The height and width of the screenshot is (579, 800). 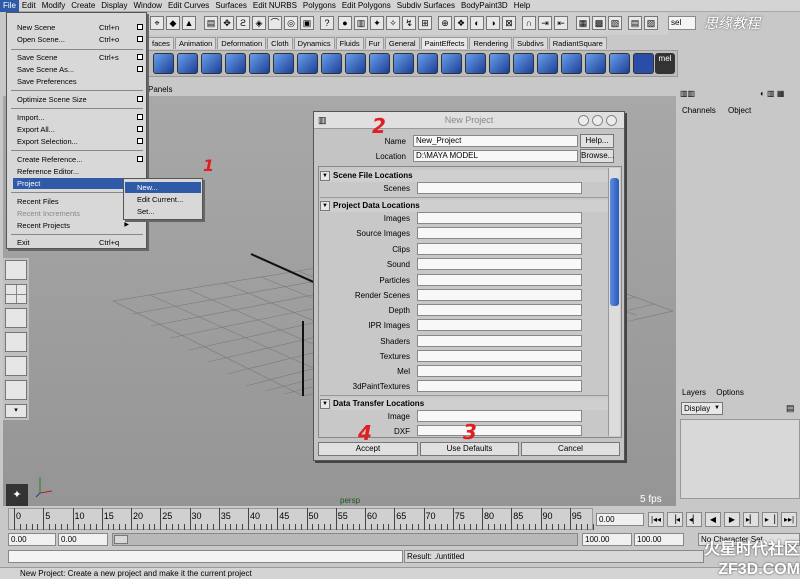 I want to click on viewport-panels-menu: Panels, so click(x=160, y=90).